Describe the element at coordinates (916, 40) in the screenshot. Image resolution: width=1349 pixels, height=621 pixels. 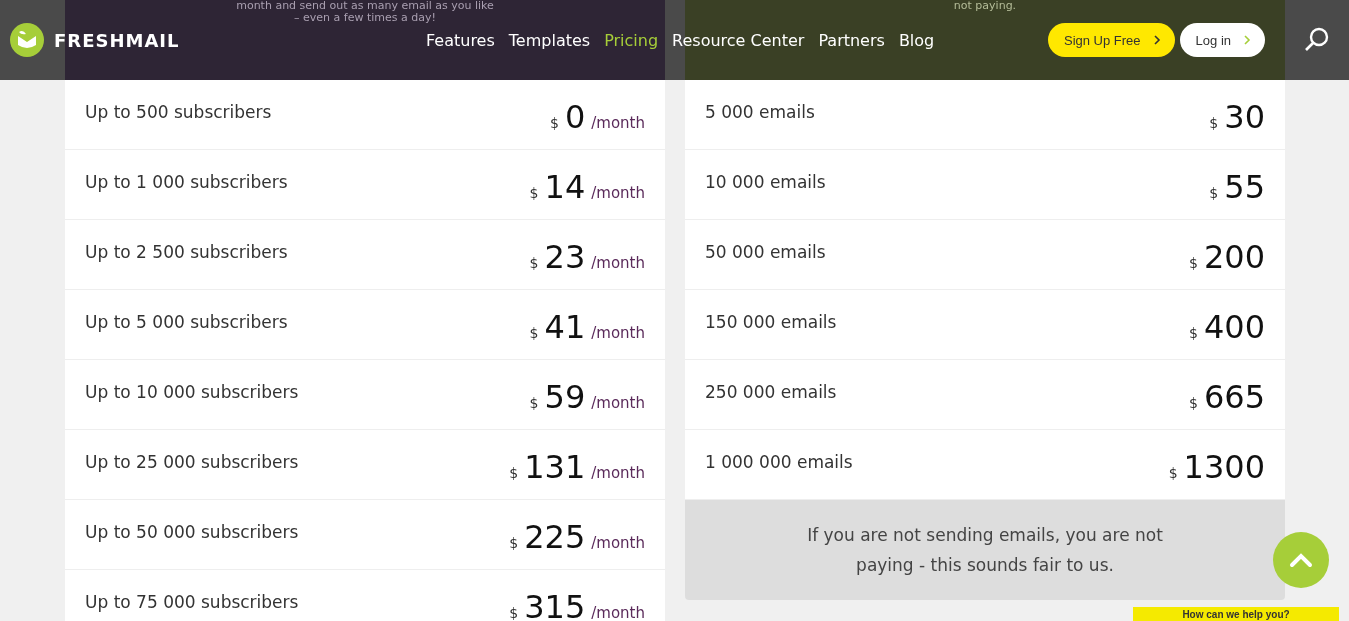
I see `nav-link: Blog` at that location.